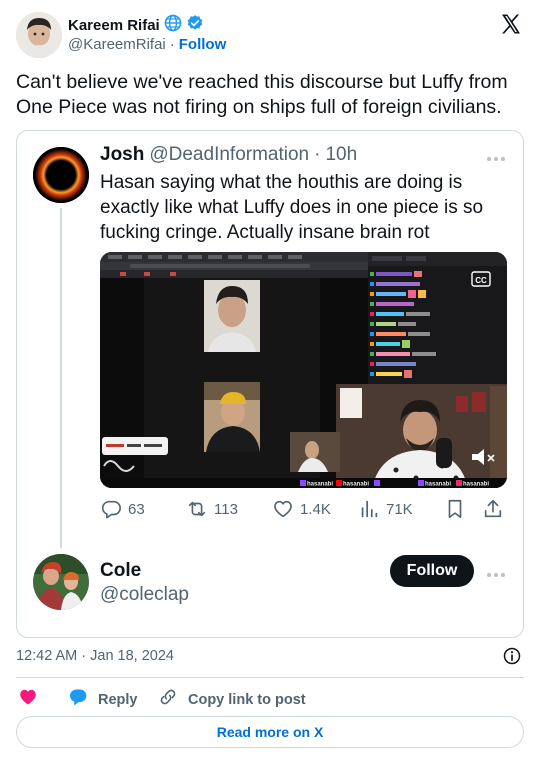 This screenshot has width=540, height=764. I want to click on author-handle-row: @KareemRifai · Follow, so click(147, 44).